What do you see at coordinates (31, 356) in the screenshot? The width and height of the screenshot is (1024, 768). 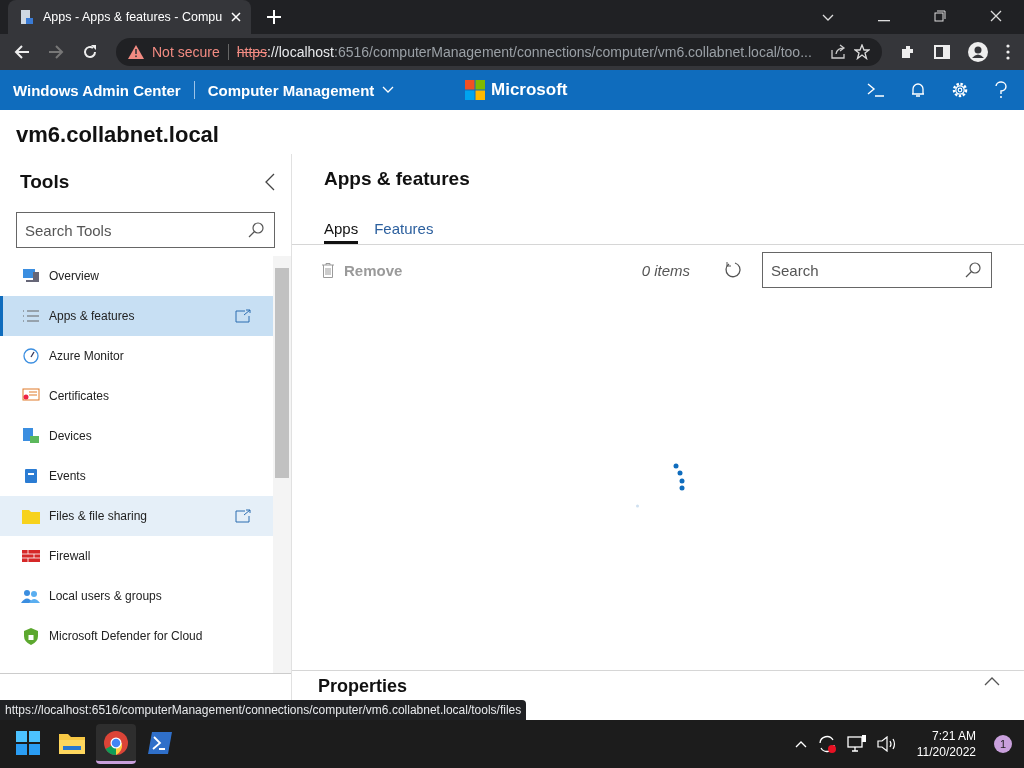 I see `gauge-icon` at bounding box center [31, 356].